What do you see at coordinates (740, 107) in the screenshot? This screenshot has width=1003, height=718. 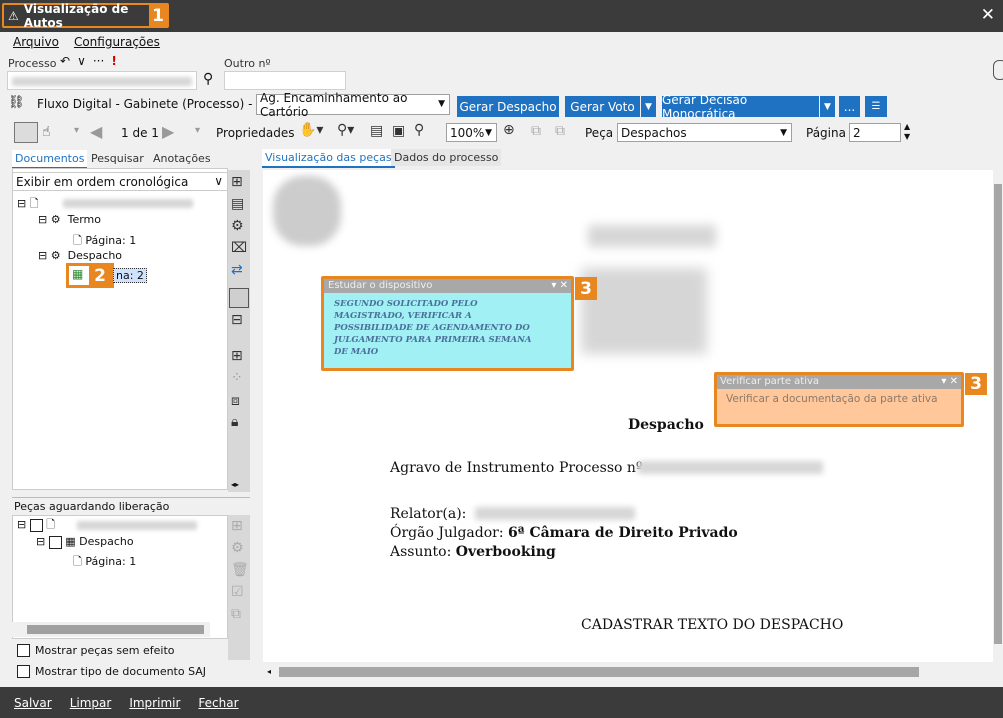 I see `gerar-decisao-button: Gerar Decisão Monocrática` at bounding box center [740, 107].